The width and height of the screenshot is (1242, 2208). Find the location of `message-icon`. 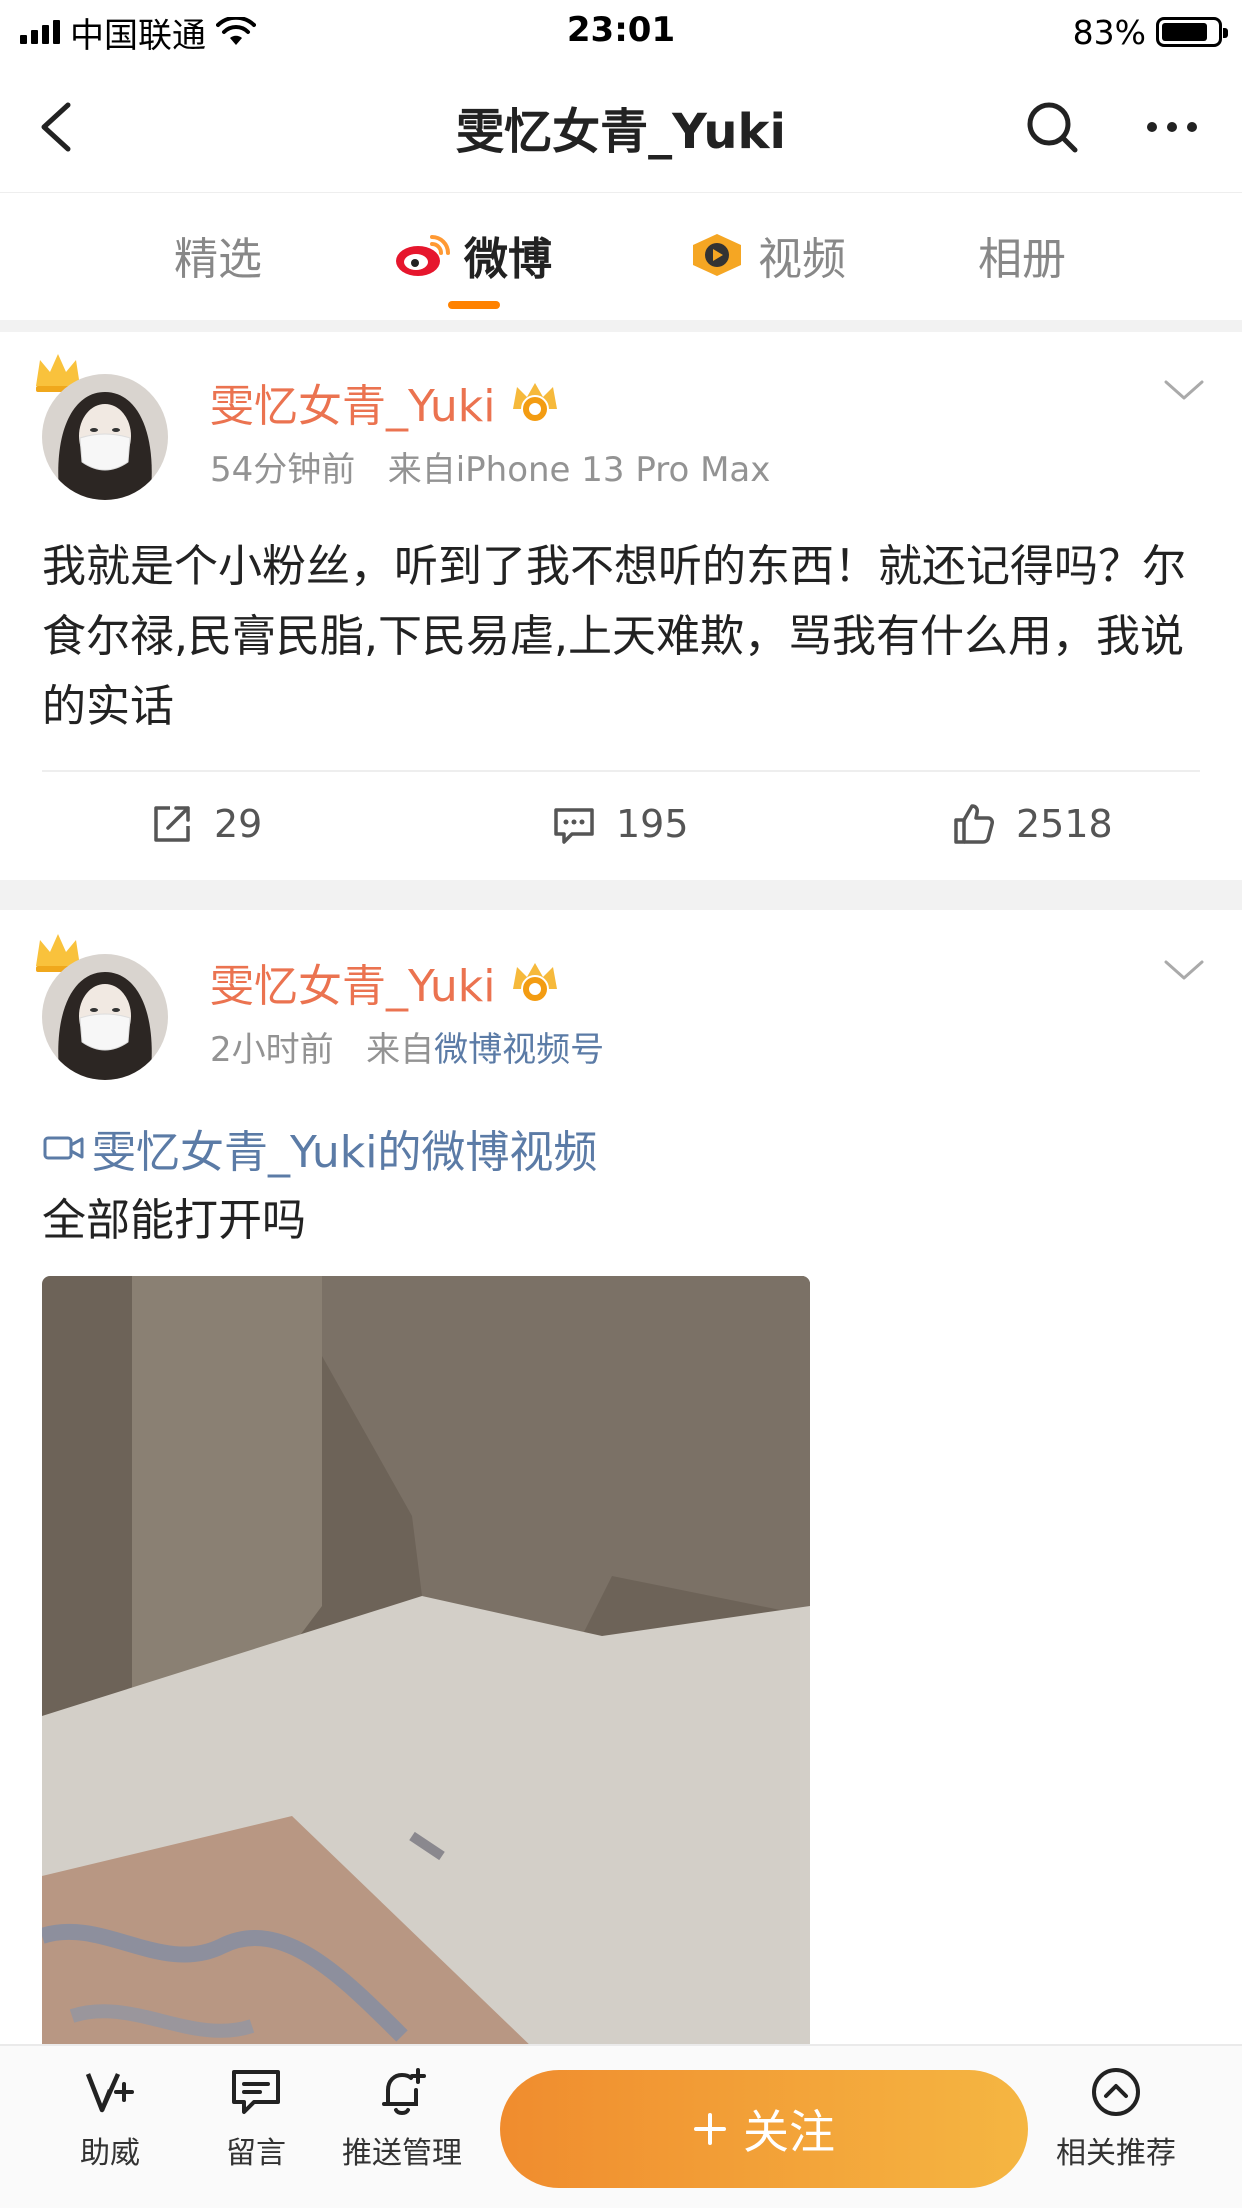

message-icon is located at coordinates (256, 2092).